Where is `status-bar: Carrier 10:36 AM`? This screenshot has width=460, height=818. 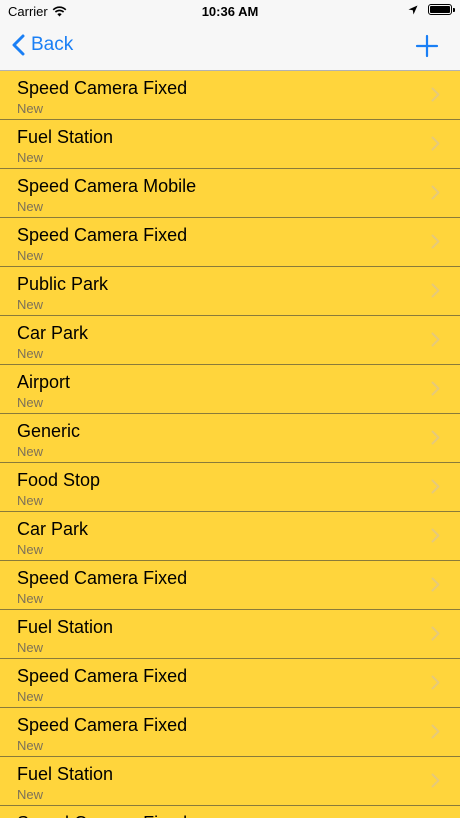
status-bar: Carrier 10:36 AM is located at coordinates (230, 12).